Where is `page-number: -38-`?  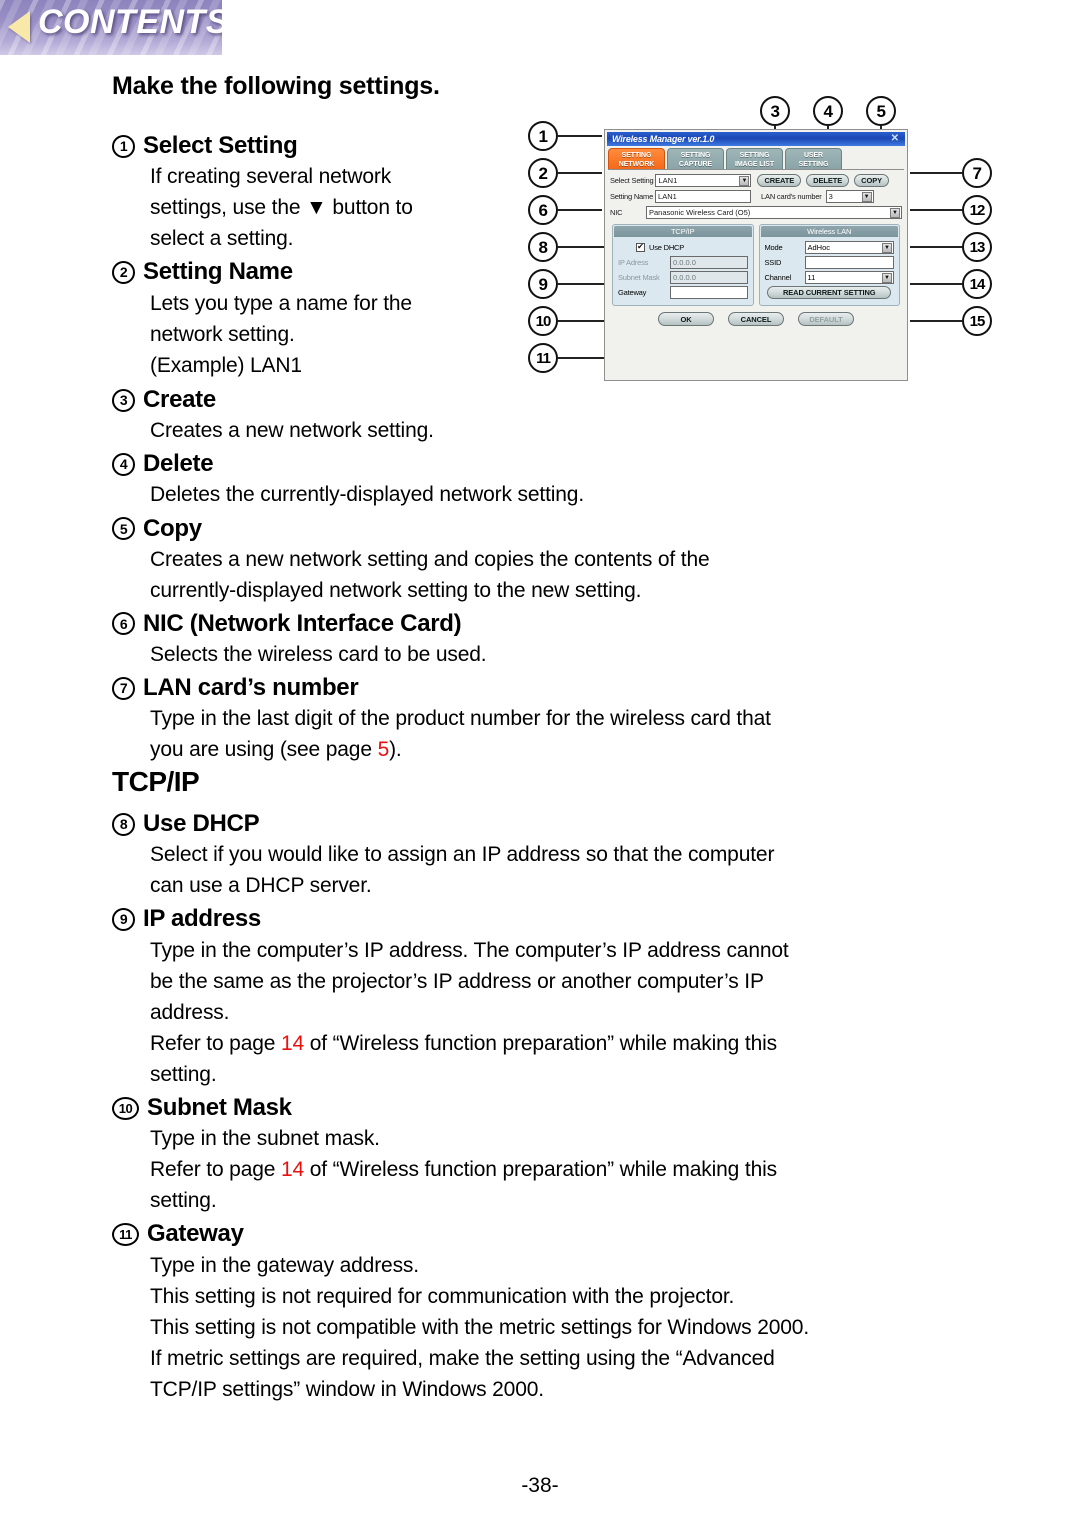 page-number: -38- is located at coordinates (540, 1485).